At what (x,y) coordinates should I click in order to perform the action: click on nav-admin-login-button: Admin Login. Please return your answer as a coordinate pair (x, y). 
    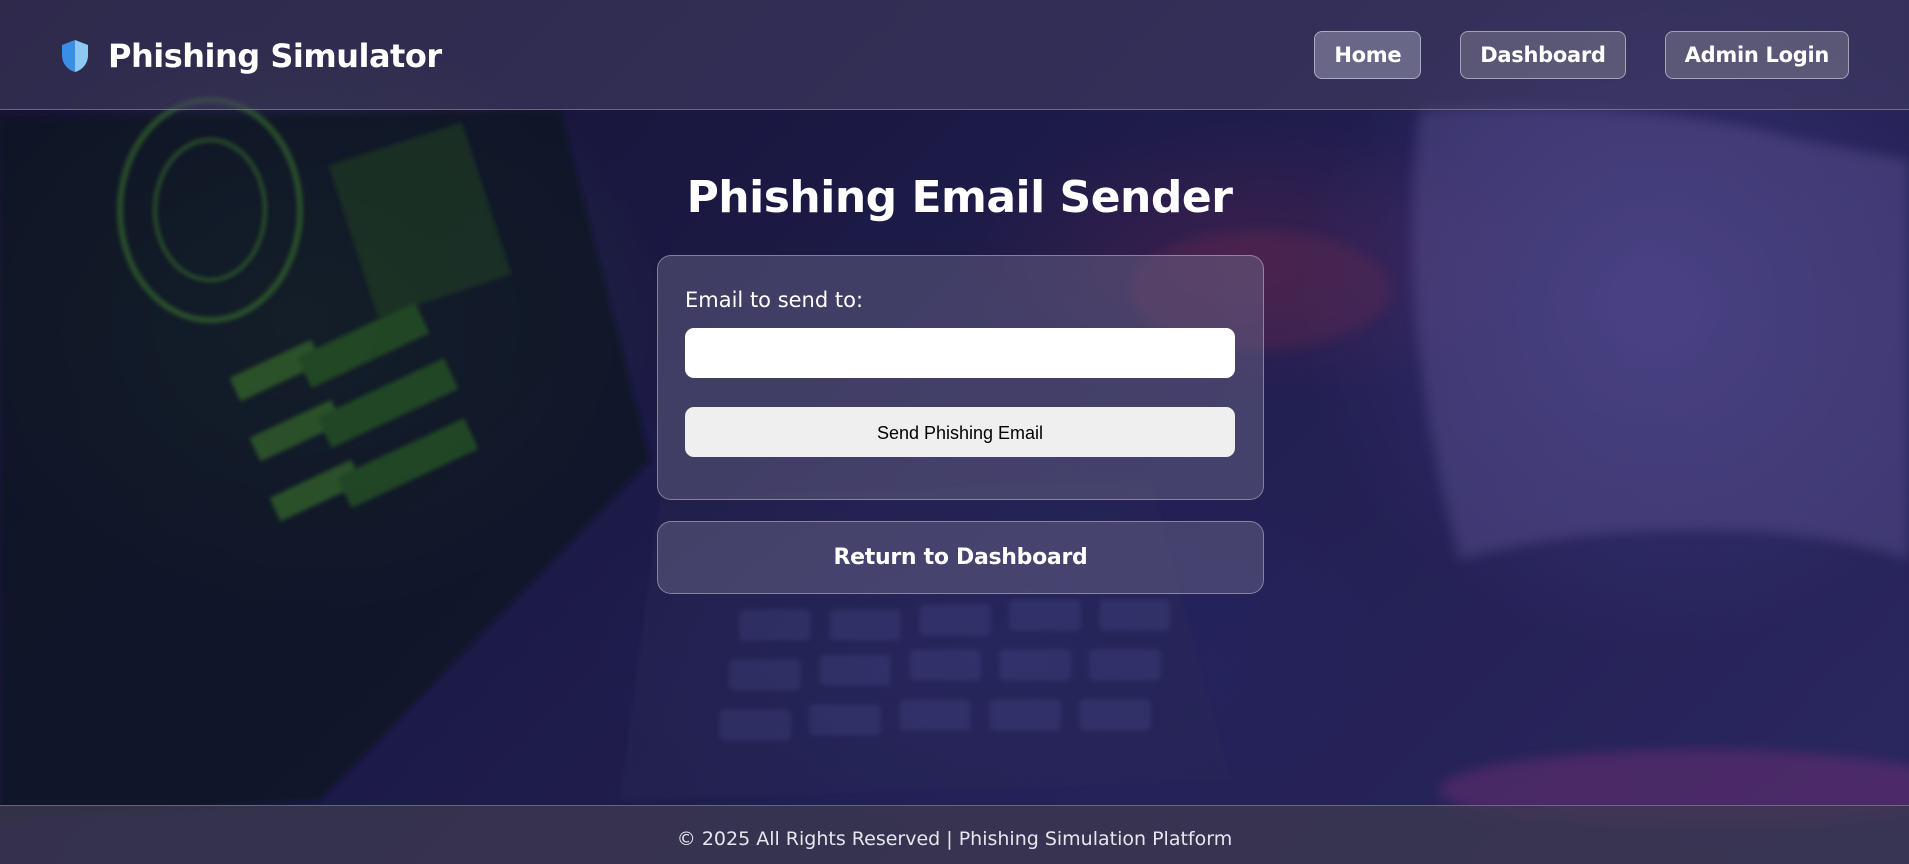
    Looking at the image, I should click on (1756, 55).